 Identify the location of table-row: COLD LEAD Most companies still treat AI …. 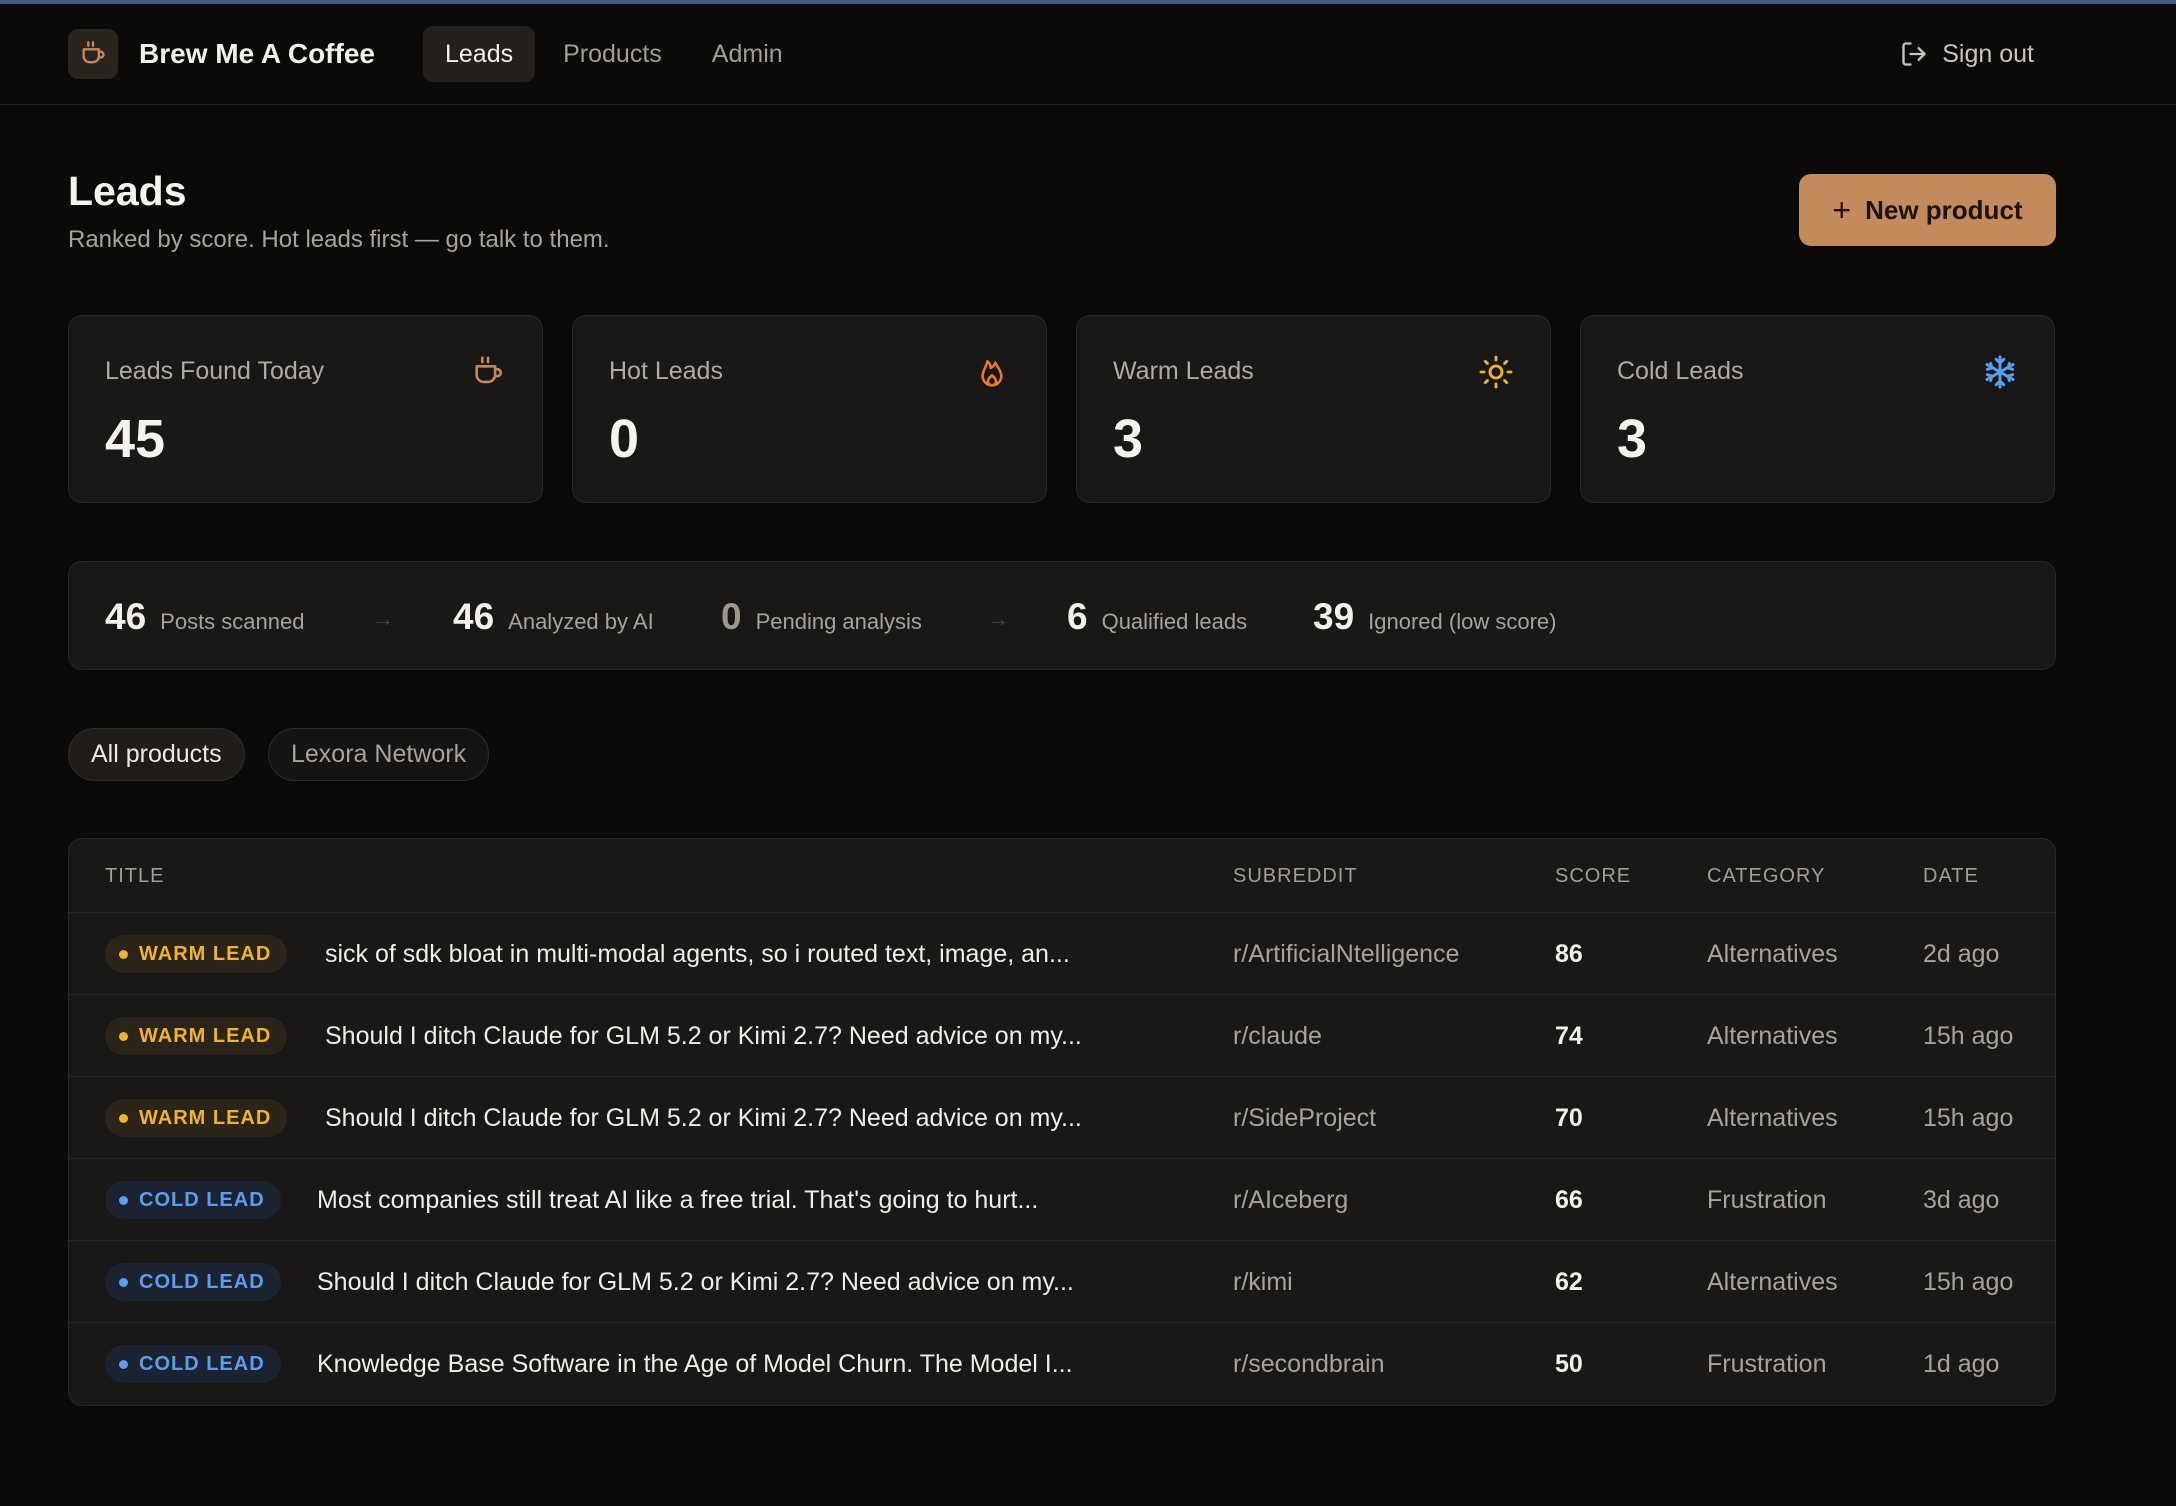
(1062, 1200).